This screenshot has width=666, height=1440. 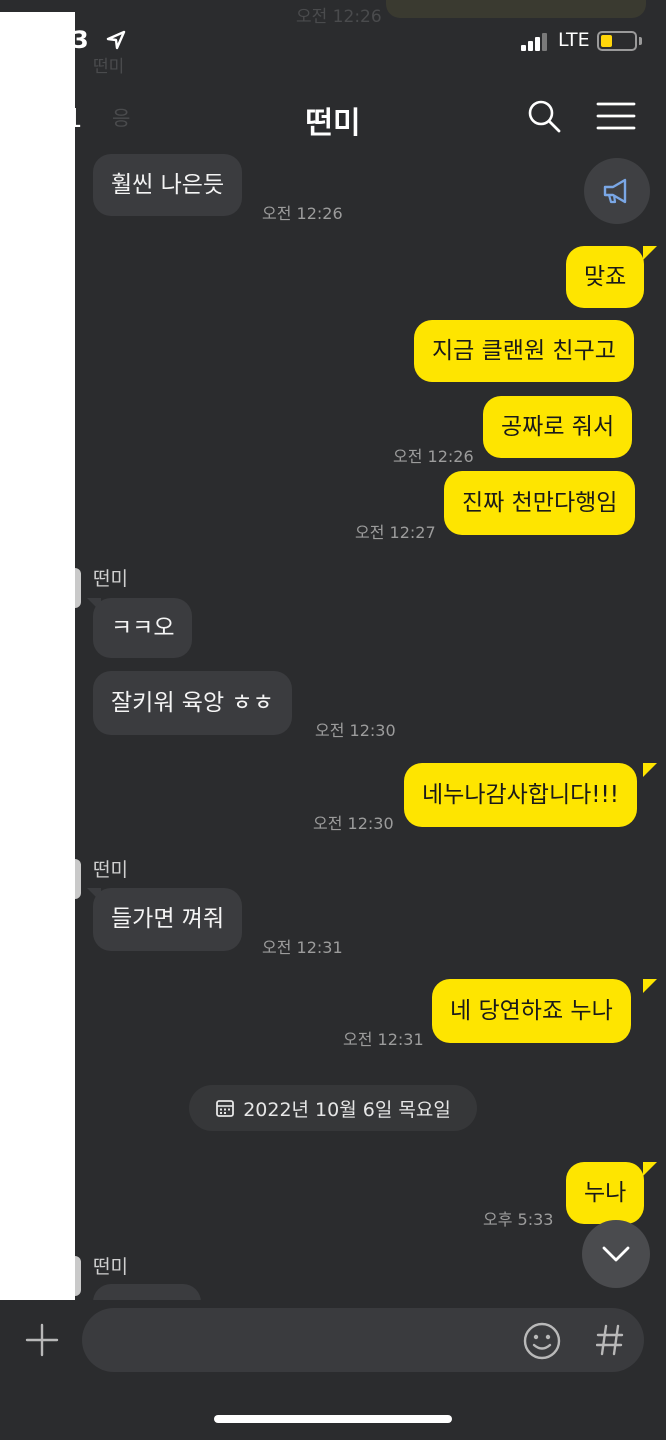 I want to click on message-text: 훨씬 나은듯, so click(x=168, y=184).